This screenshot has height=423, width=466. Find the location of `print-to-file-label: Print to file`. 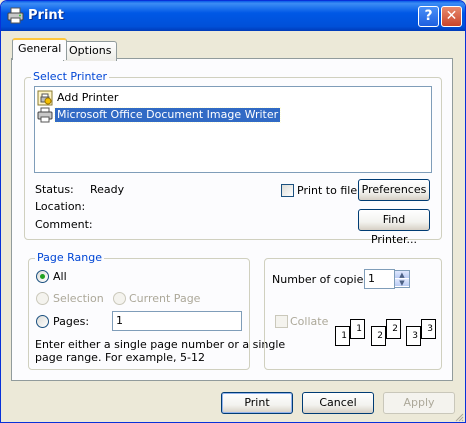

print-to-file-label: Print to file is located at coordinates (327, 190).